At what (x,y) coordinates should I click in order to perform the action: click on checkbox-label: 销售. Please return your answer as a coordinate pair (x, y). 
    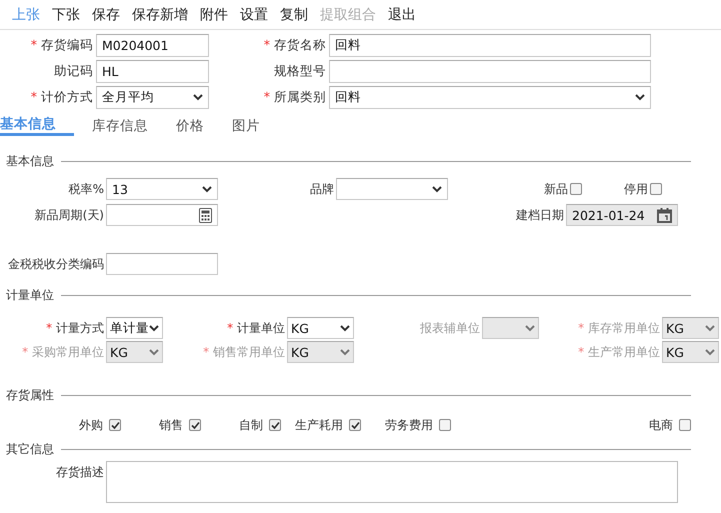
    Looking at the image, I should click on (171, 425).